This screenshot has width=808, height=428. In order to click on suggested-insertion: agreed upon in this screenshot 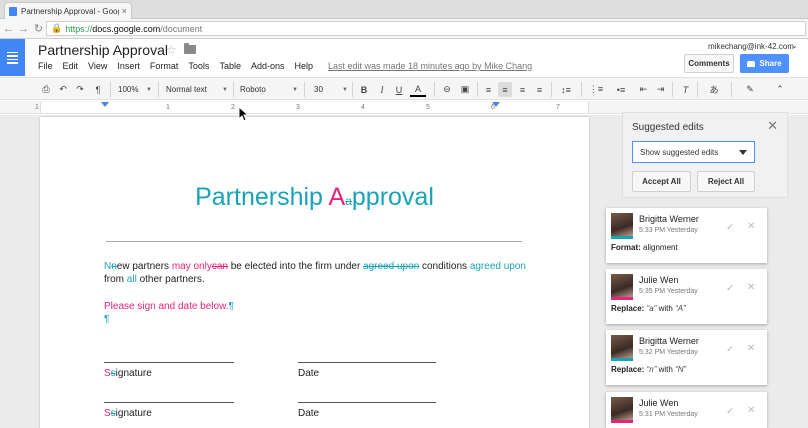, I will do `click(498, 266)`.